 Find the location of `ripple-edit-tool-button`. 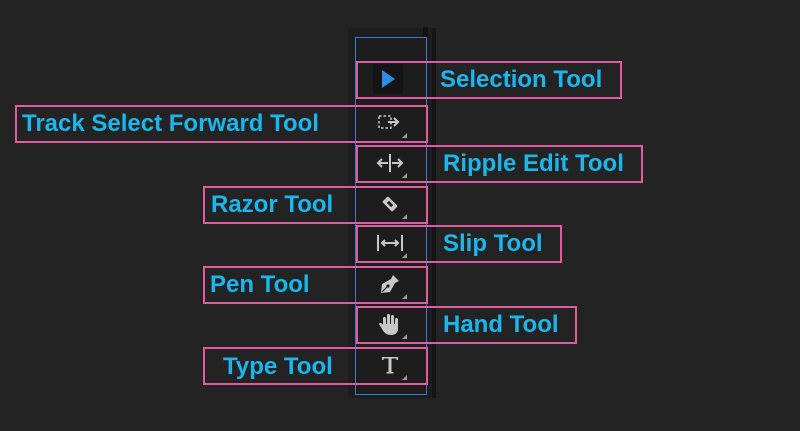

ripple-edit-tool-button is located at coordinates (391, 163).